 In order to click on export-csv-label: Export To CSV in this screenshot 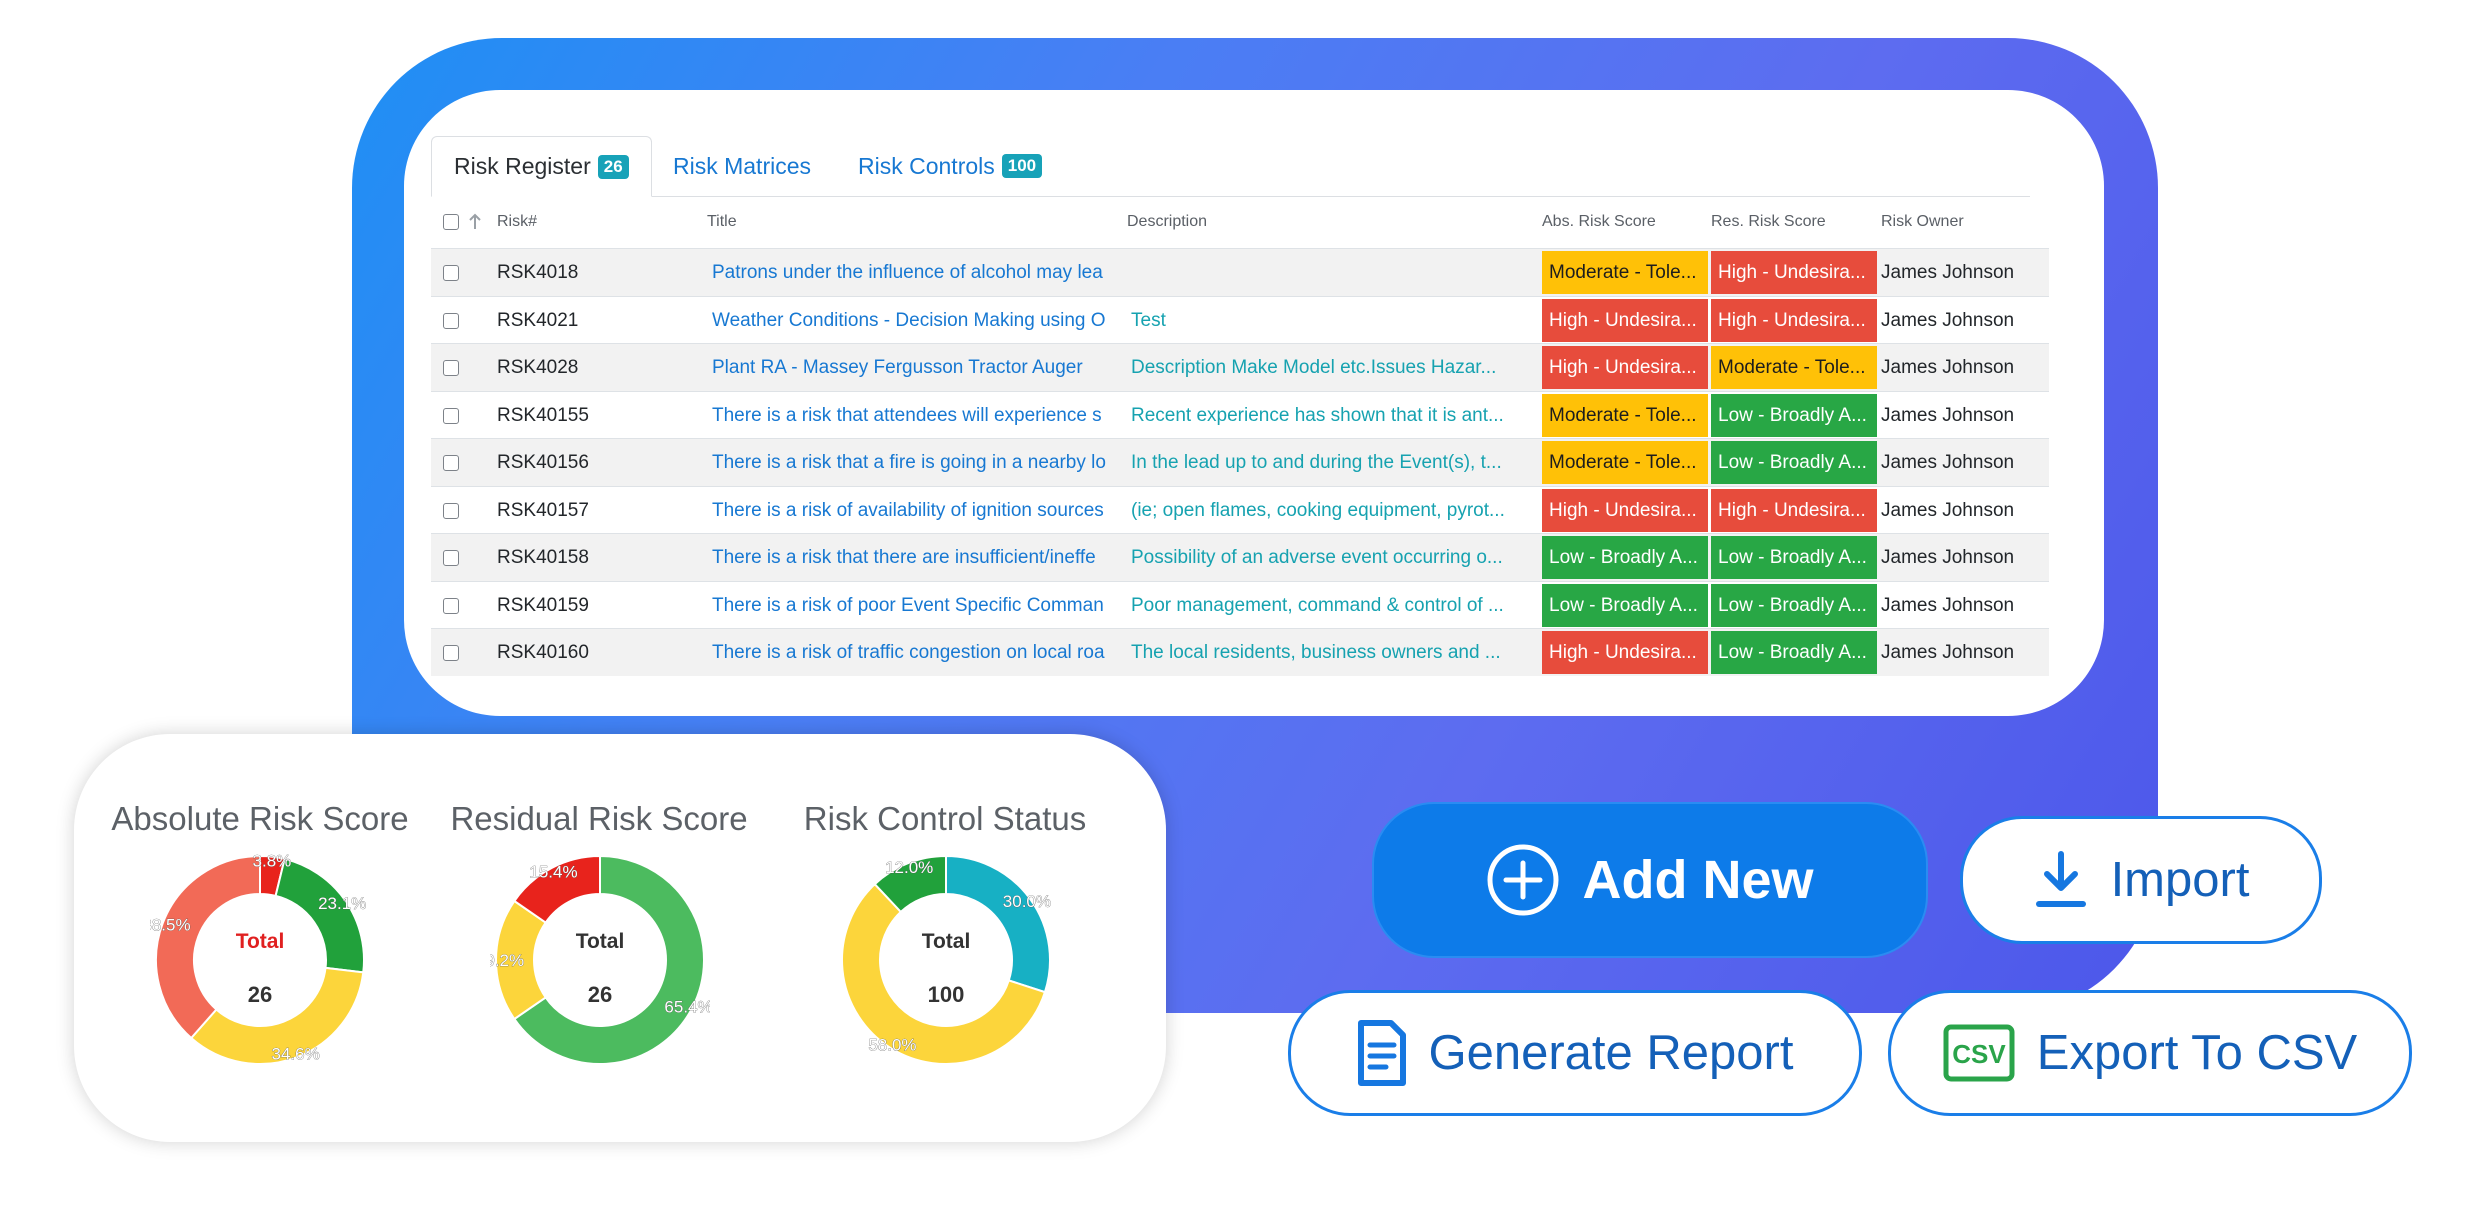, I will do `click(2197, 1053)`.